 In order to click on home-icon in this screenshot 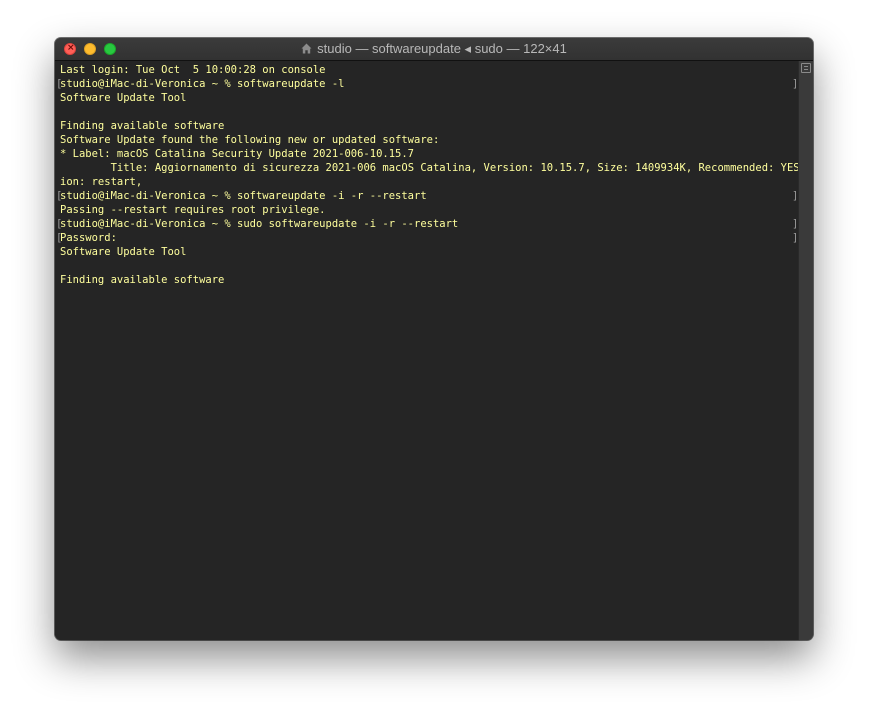, I will do `click(306, 48)`.